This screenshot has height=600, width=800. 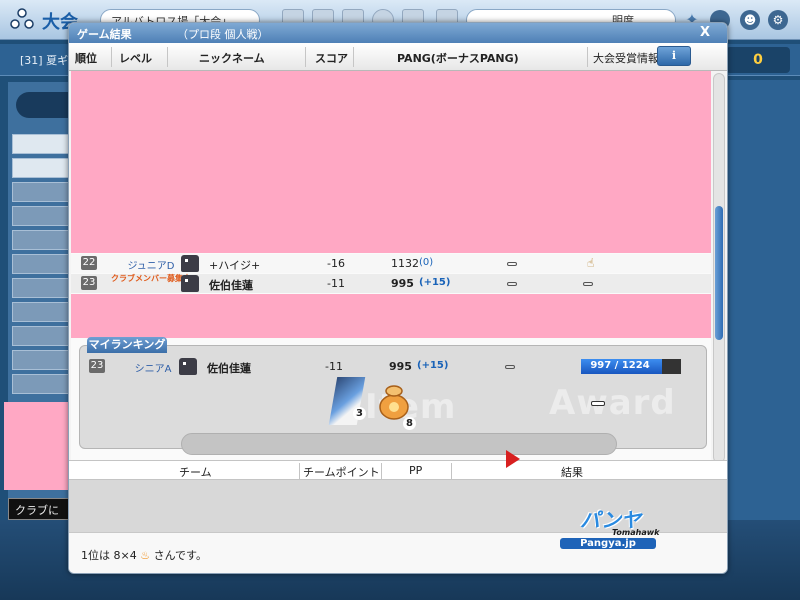 I want to click on col-rank: 順位, so click(x=86, y=58).